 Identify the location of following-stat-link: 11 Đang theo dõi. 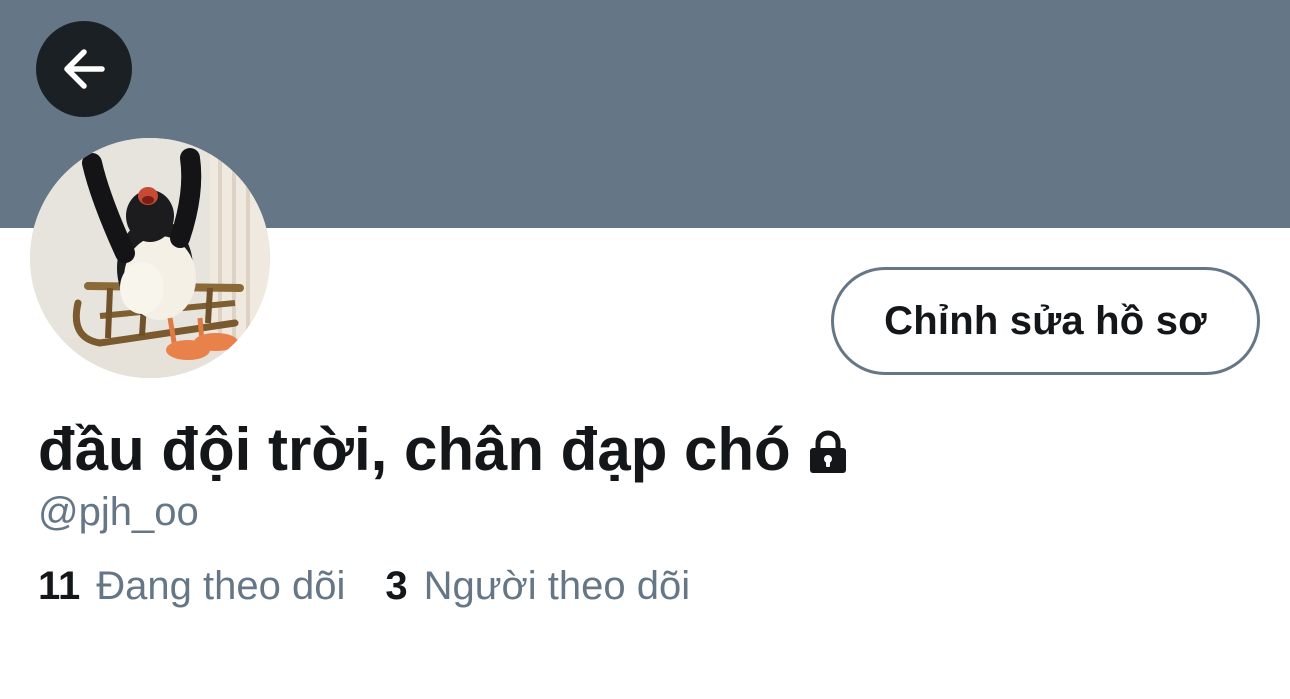
(191, 586).